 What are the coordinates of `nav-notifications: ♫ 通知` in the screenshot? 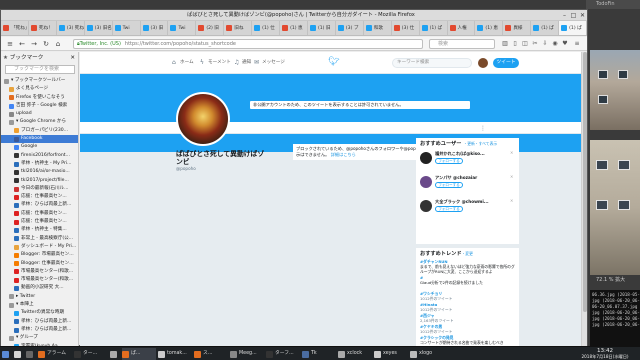 It's located at (242, 63).